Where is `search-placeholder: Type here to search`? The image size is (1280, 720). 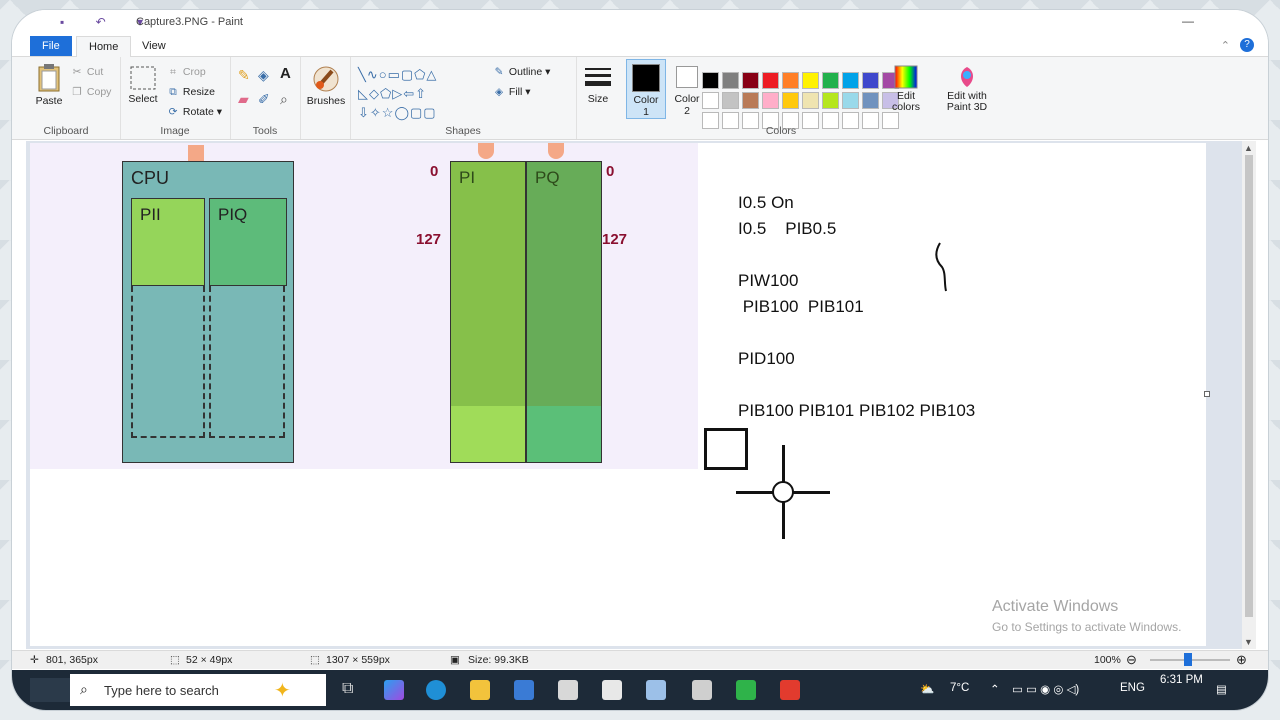
search-placeholder: Type here to search is located at coordinates (161, 690).